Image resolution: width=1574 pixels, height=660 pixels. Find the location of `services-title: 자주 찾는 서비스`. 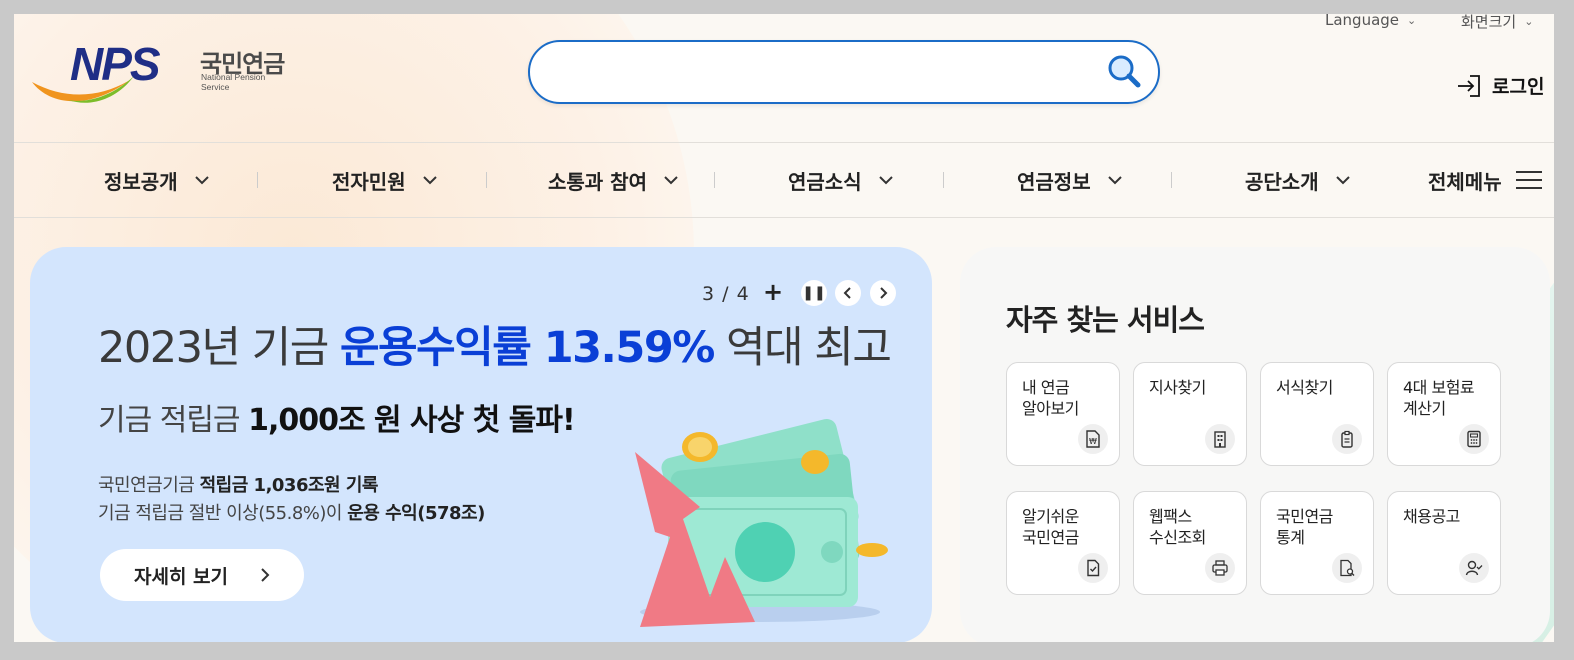

services-title: 자주 찾는 서비스 is located at coordinates (1105, 320).